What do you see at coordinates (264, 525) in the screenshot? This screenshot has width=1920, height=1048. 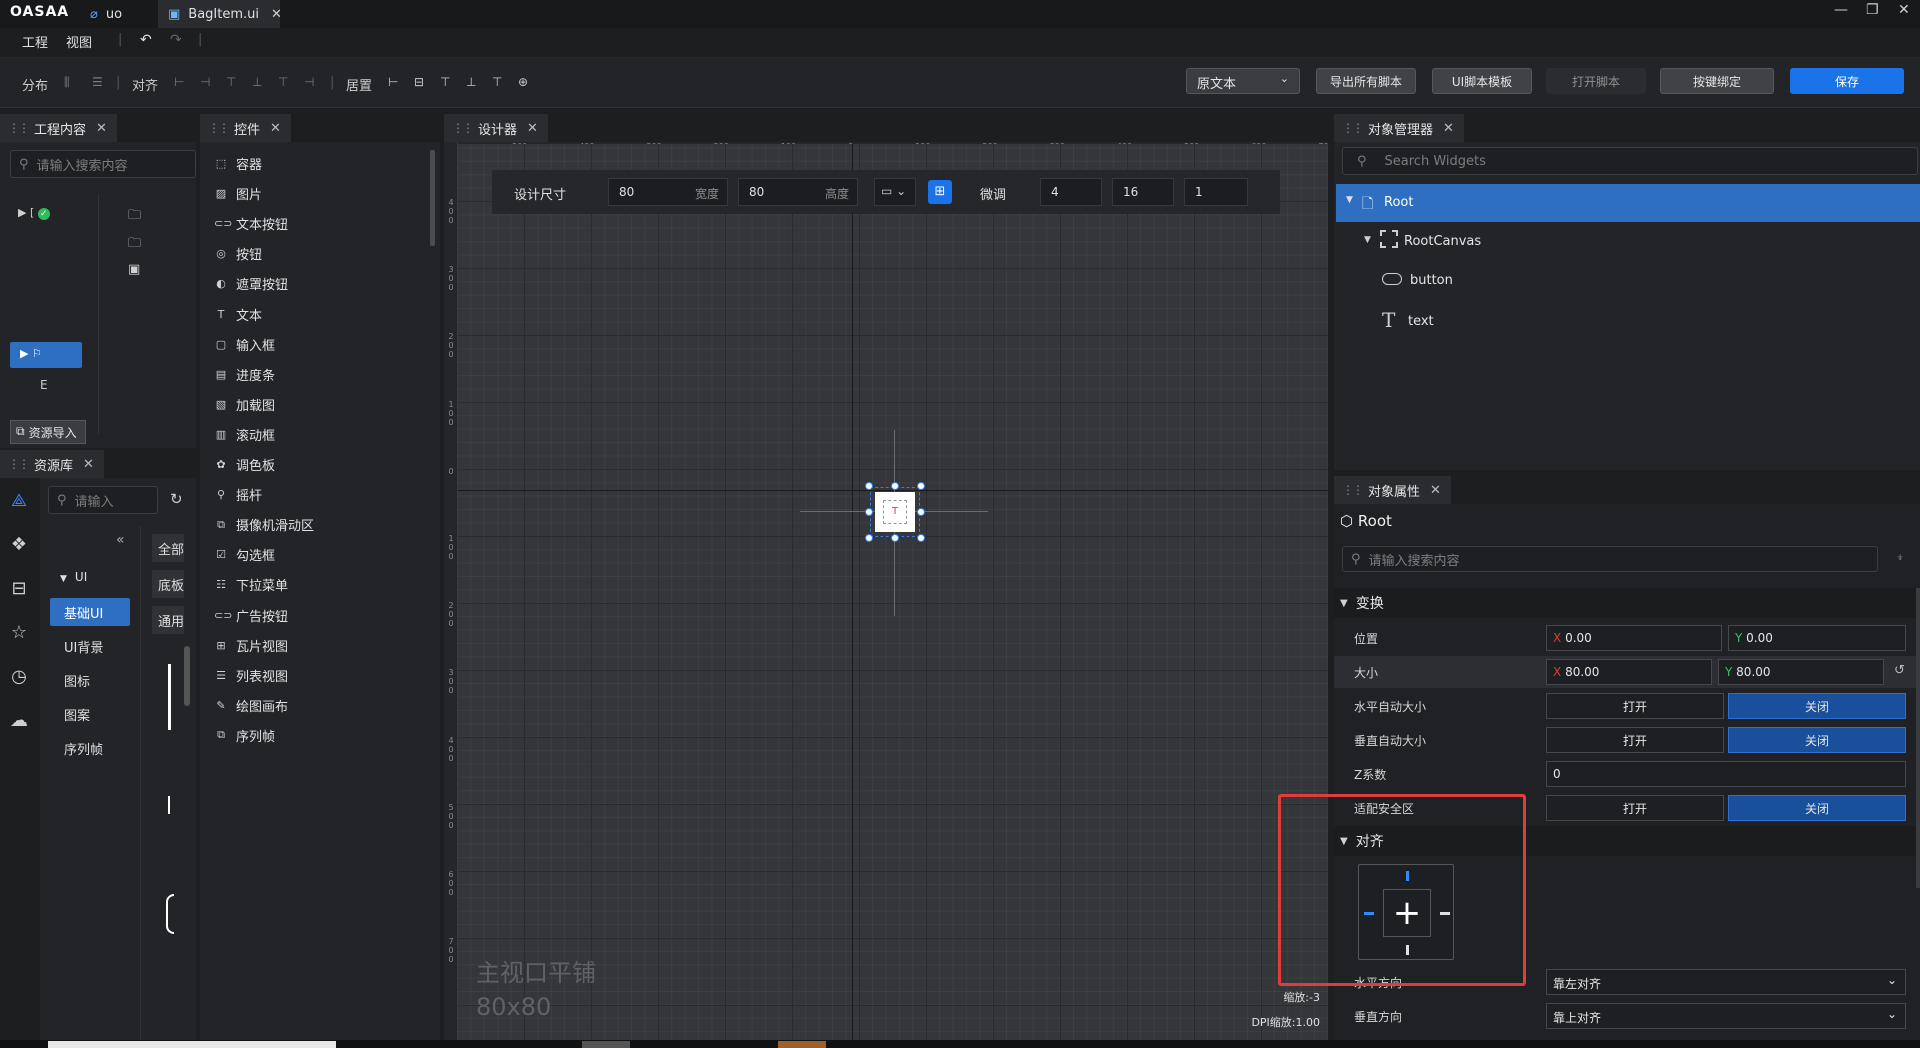 I see `control-item: ⧉ 摄像机滑动区` at bounding box center [264, 525].